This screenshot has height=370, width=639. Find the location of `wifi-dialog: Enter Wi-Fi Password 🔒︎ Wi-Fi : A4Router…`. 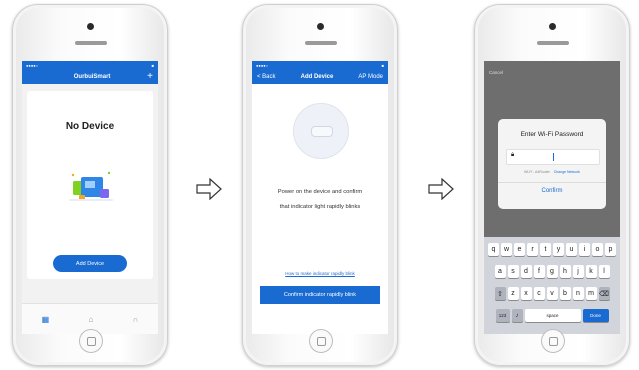

wifi-dialog: Enter Wi-Fi Password 🔒︎ Wi-Fi : A4Router… is located at coordinates (552, 164).